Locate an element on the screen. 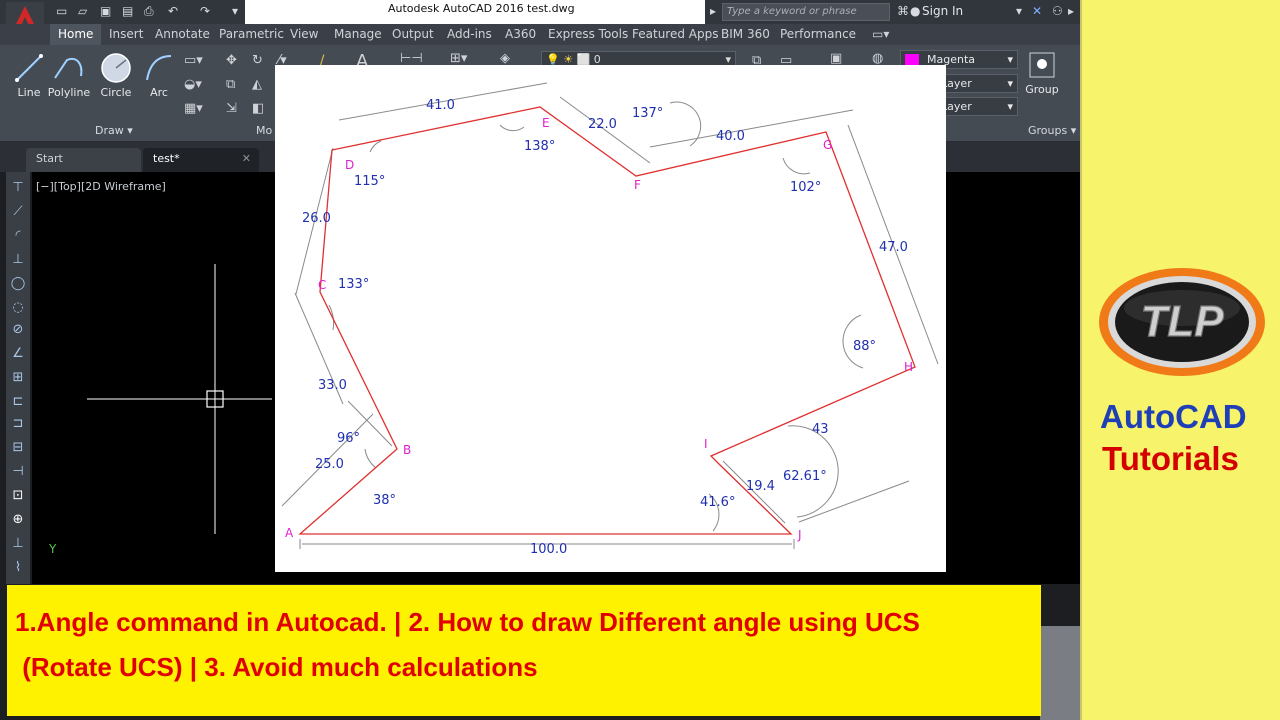  save-as-icon: ▤ is located at coordinates (127, 11).